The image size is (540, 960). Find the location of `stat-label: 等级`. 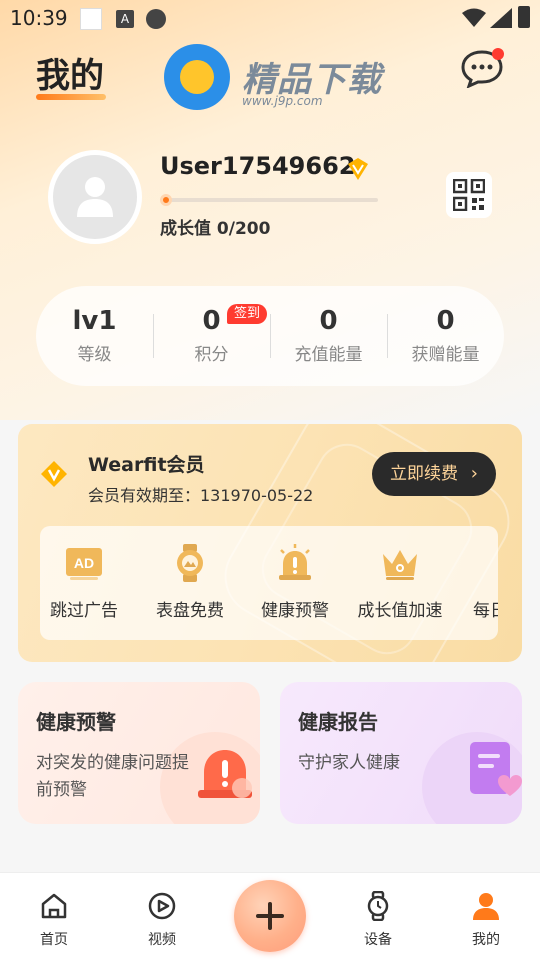

stat-label: 等级 is located at coordinates (94, 355).